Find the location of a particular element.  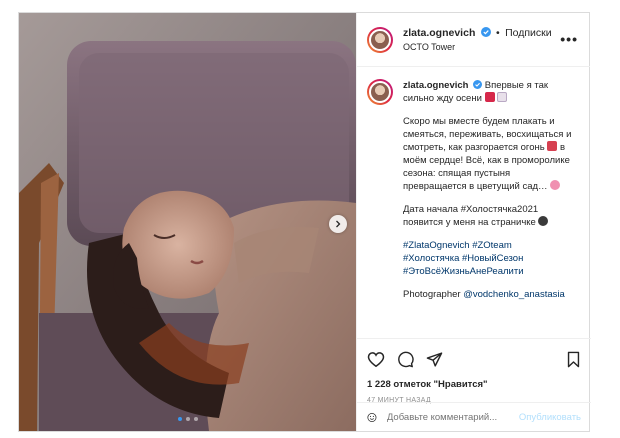

caption-avatar is located at coordinates (380, 92).